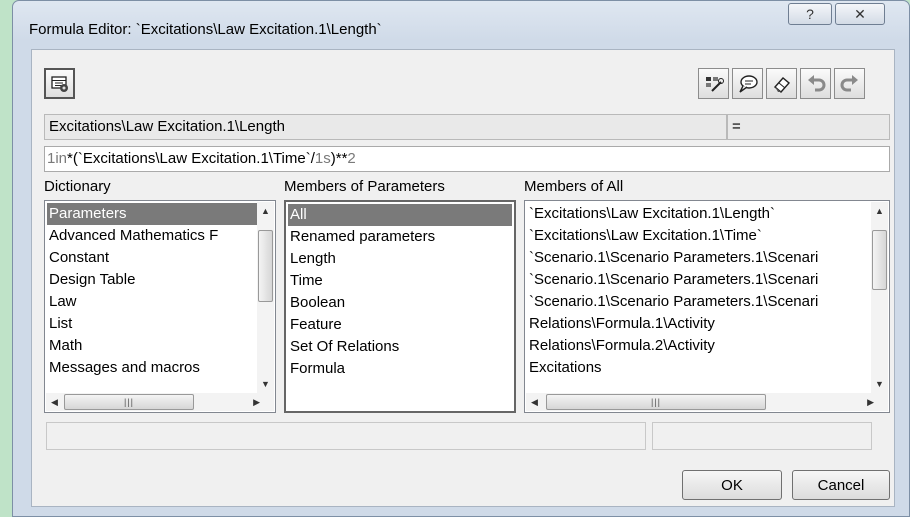 The width and height of the screenshot is (910, 517). I want to click on formula-settings-icon, so click(59, 83).